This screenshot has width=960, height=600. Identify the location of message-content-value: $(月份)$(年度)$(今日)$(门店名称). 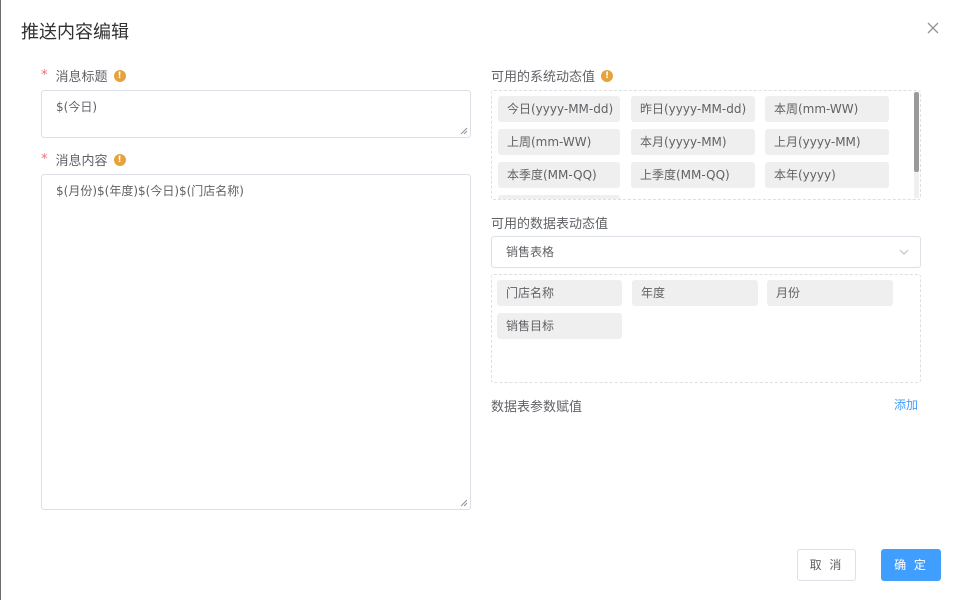
(150, 191).